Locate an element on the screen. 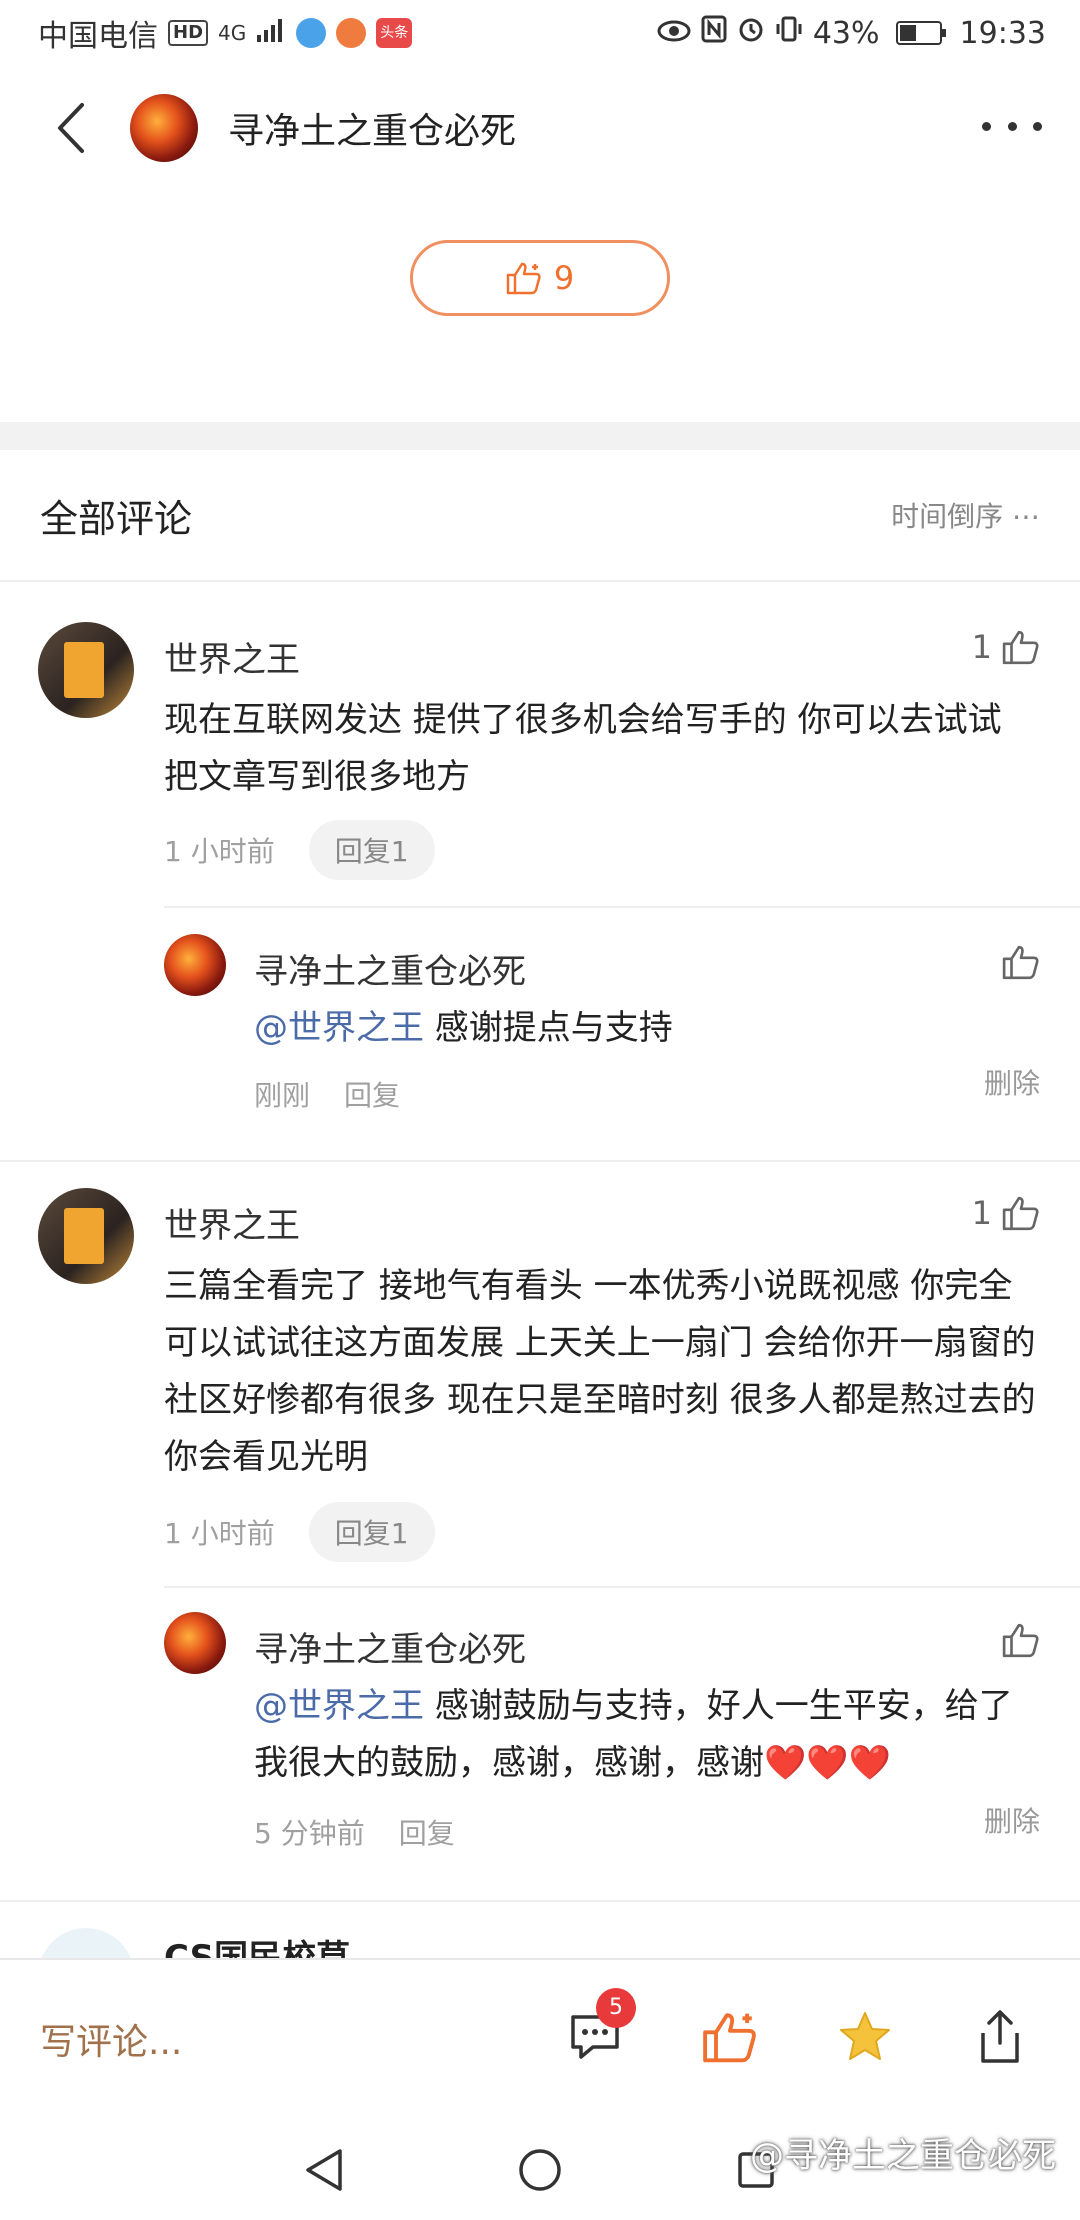 Image resolution: width=1080 pixels, height=2220 pixels. reply-text: @世界之王 感谢提点与支持 is located at coordinates (649, 1028).